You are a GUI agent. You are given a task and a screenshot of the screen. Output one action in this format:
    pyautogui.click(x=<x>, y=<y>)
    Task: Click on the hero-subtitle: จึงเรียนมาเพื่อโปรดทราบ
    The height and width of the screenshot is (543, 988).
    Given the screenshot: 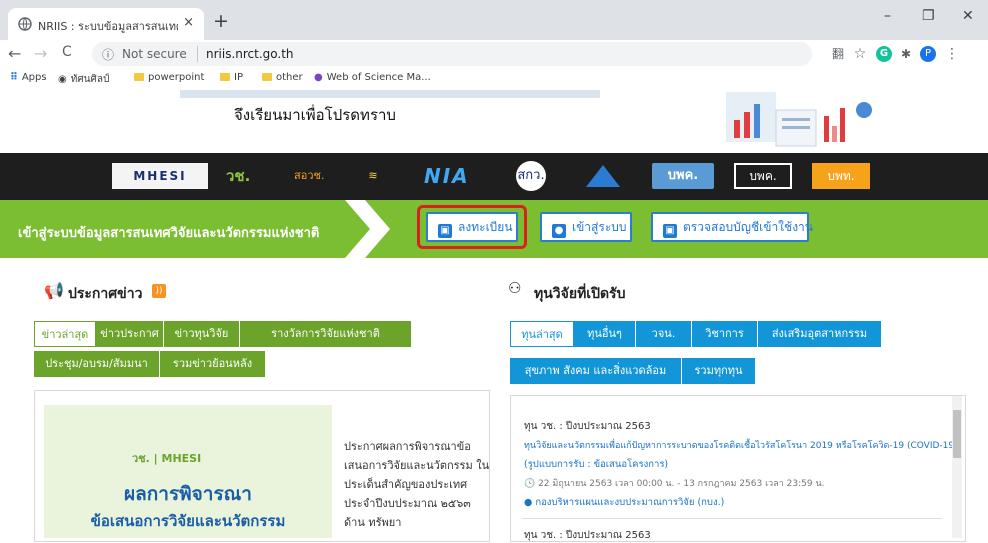 What is the action you would take?
    pyautogui.click(x=315, y=115)
    